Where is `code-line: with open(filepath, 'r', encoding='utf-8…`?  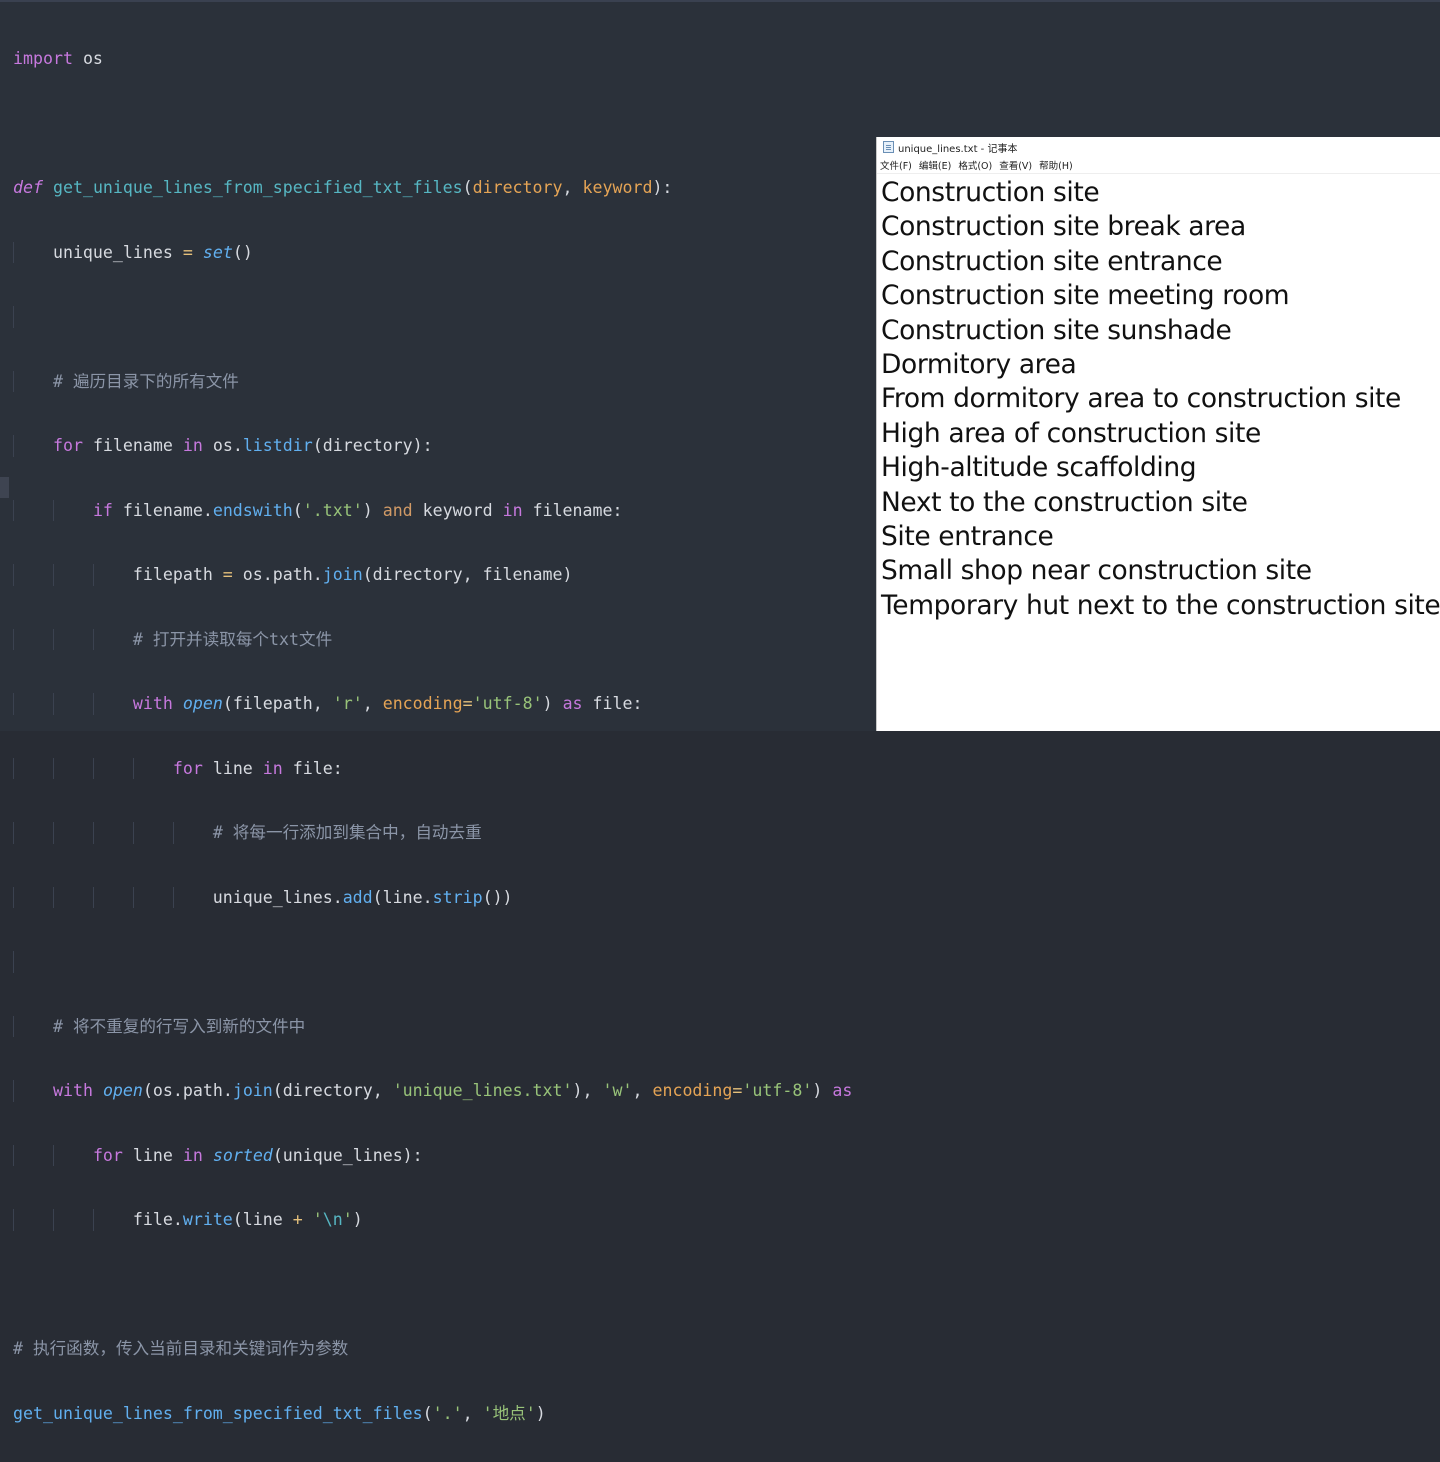
code-line: with open(filepath, 'r', encoding='utf-8… is located at coordinates (432, 704).